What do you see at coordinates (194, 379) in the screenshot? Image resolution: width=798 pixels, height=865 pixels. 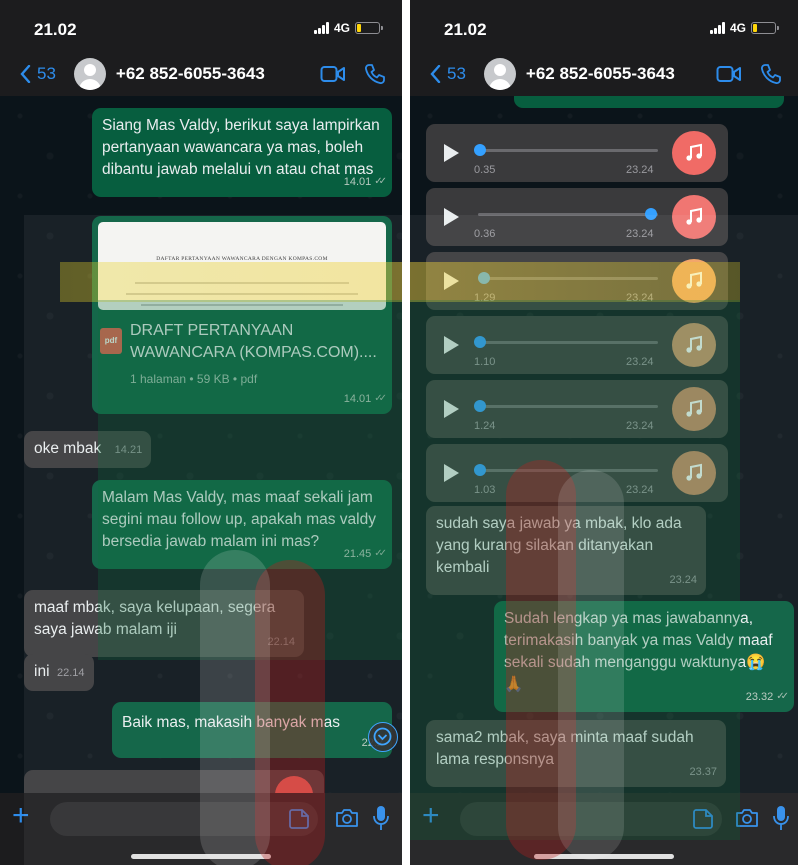 I see `document-info: 1 halaman • 59 KB • pdf` at bounding box center [194, 379].